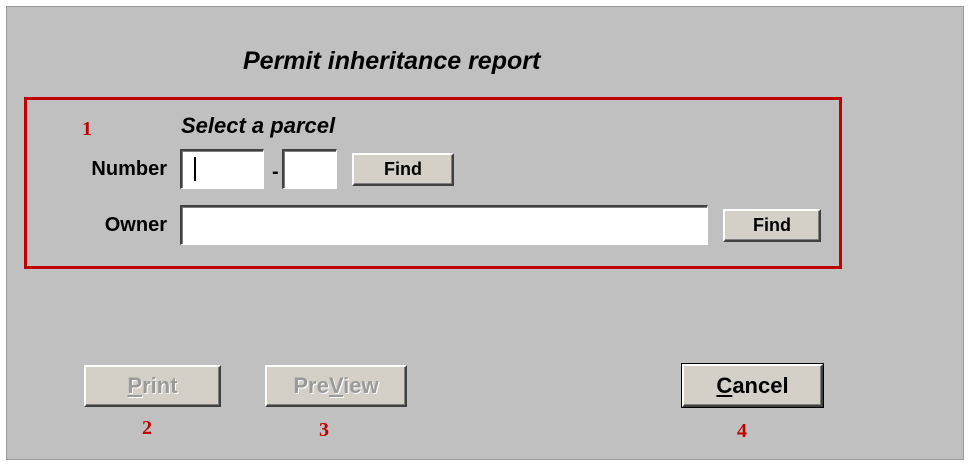 This screenshot has width=971, height=466. Describe the element at coordinates (760, 385) in the screenshot. I see `cancel-button-label-rest: ancel` at that location.